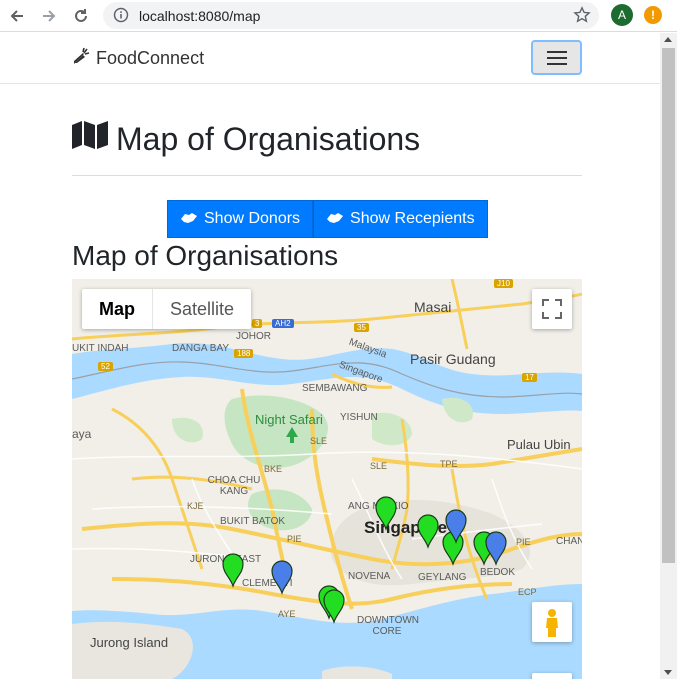 The width and height of the screenshot is (677, 679). What do you see at coordinates (351, 15) in the screenshot?
I see `address-bar: localhost:8080/map` at bounding box center [351, 15].